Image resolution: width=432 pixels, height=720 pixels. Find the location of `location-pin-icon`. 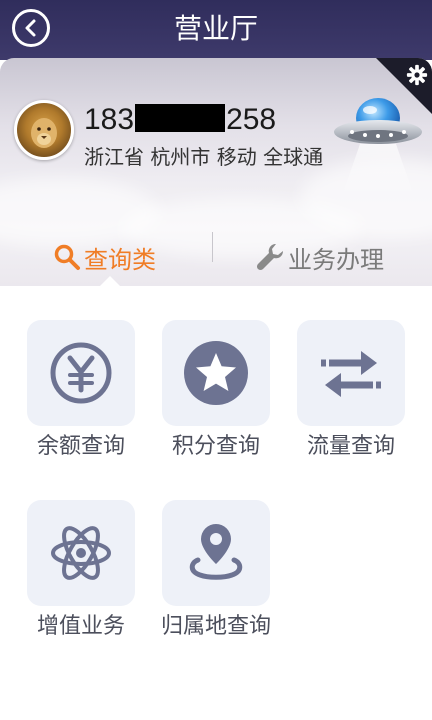

location-pin-icon is located at coordinates (216, 552).